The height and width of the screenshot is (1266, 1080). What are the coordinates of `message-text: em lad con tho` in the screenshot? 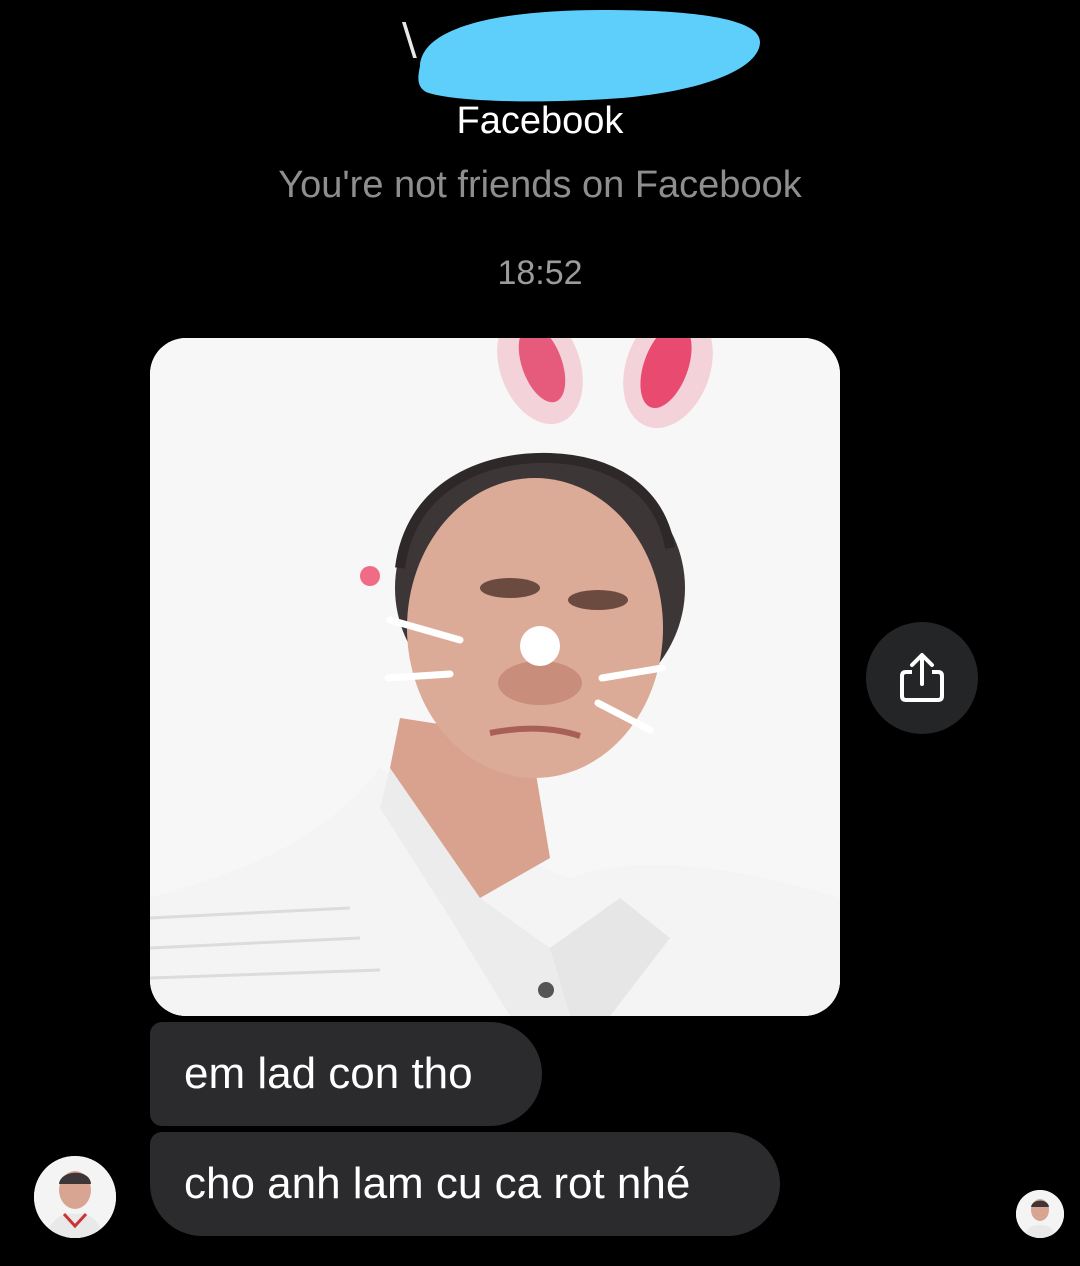 It's located at (328, 1073).